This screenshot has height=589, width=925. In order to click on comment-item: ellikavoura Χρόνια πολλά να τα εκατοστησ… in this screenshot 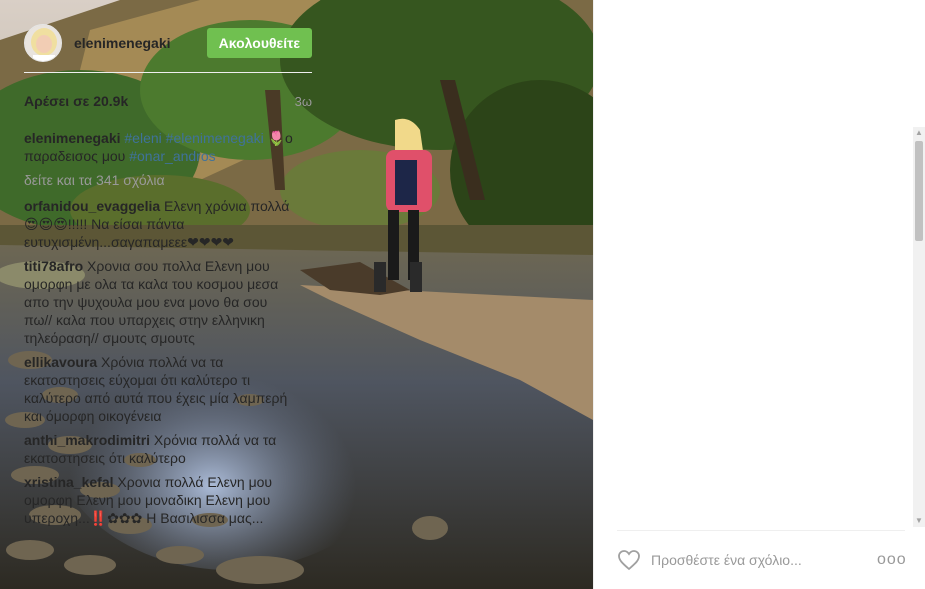, I will do `click(159, 389)`.